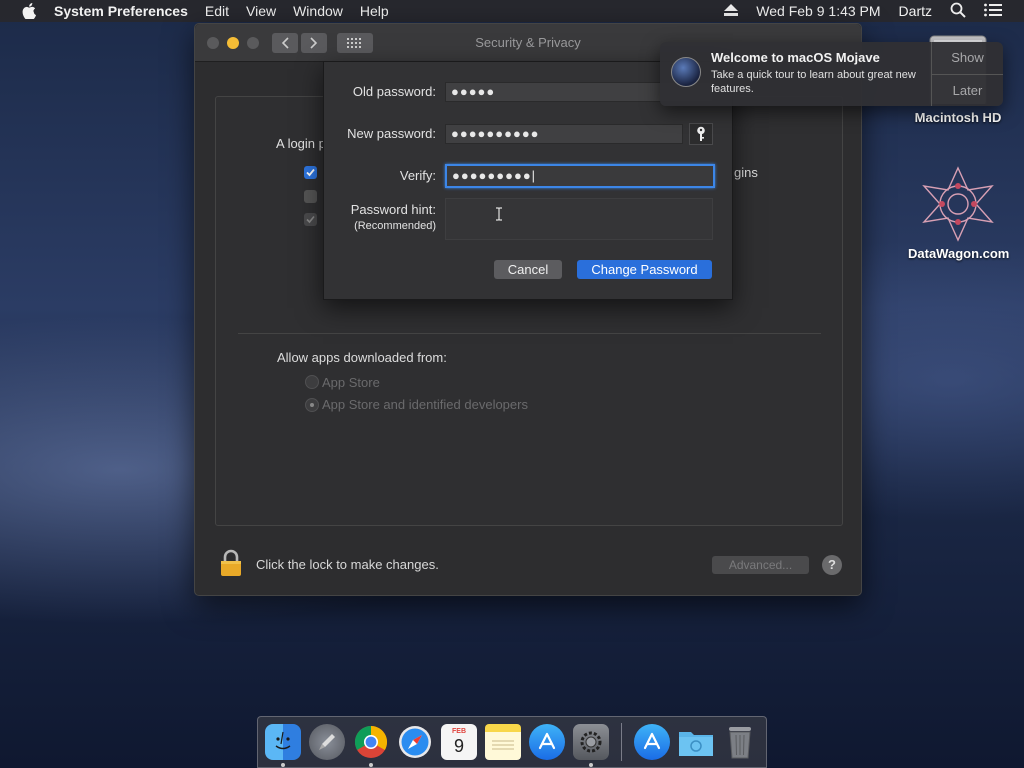 The height and width of the screenshot is (768, 1024). I want to click on help-button: ?, so click(832, 565).